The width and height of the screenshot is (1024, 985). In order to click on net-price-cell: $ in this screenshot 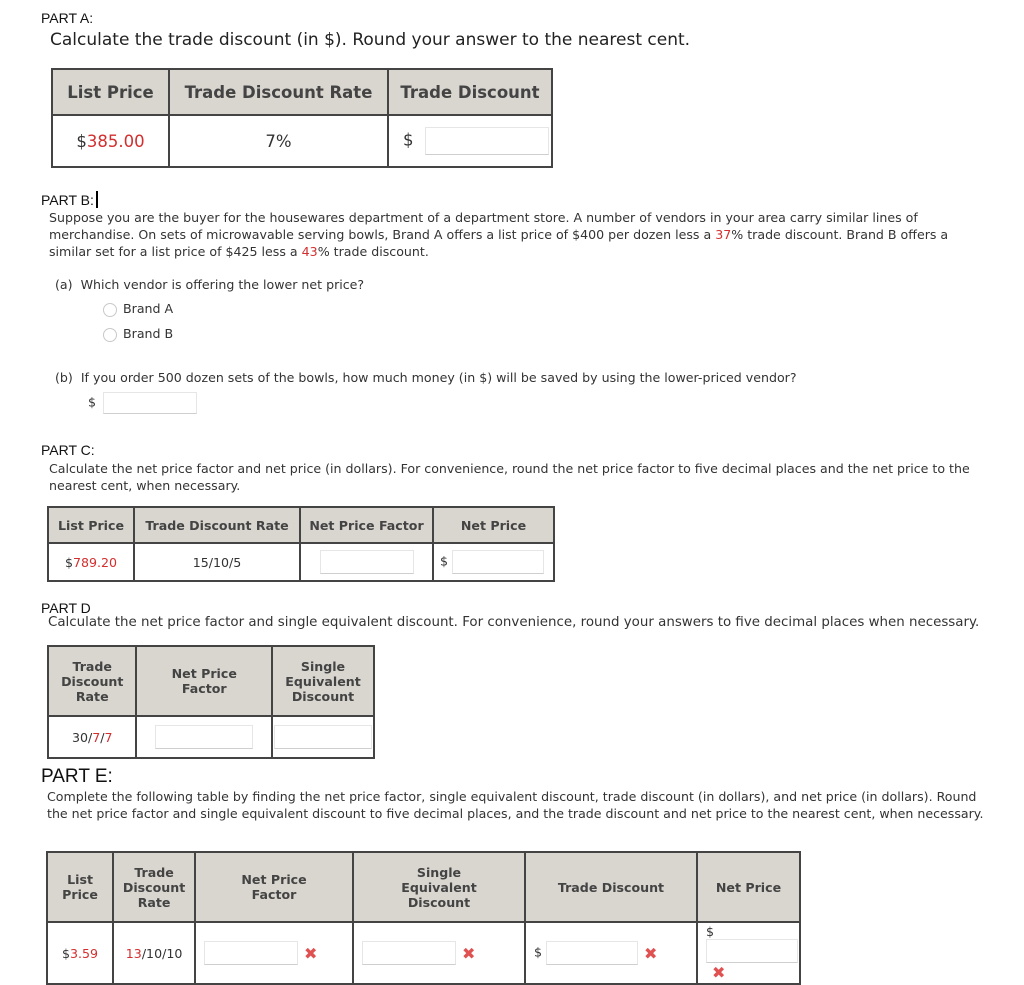, I will do `click(493, 562)`.